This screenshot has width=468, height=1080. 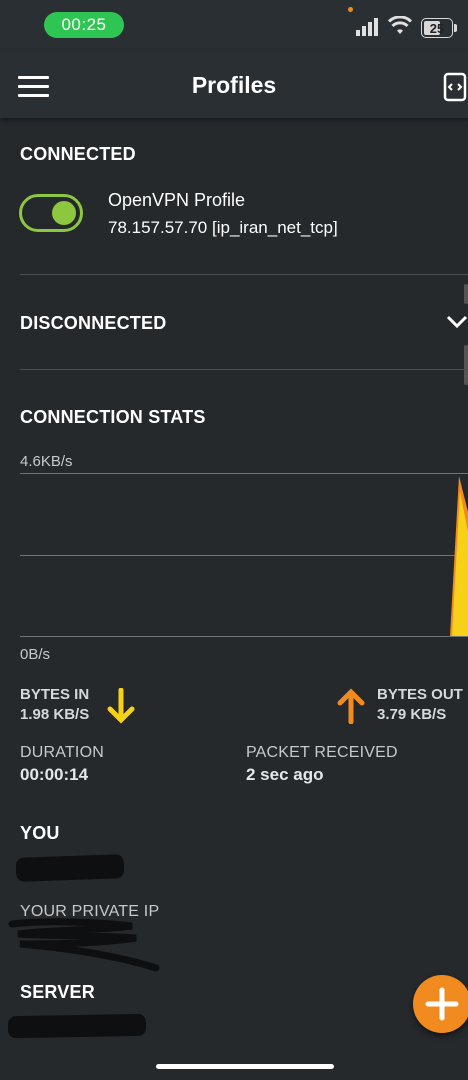 What do you see at coordinates (55, 714) in the screenshot?
I see `bytes-in-value: 1.98 KB/S` at bounding box center [55, 714].